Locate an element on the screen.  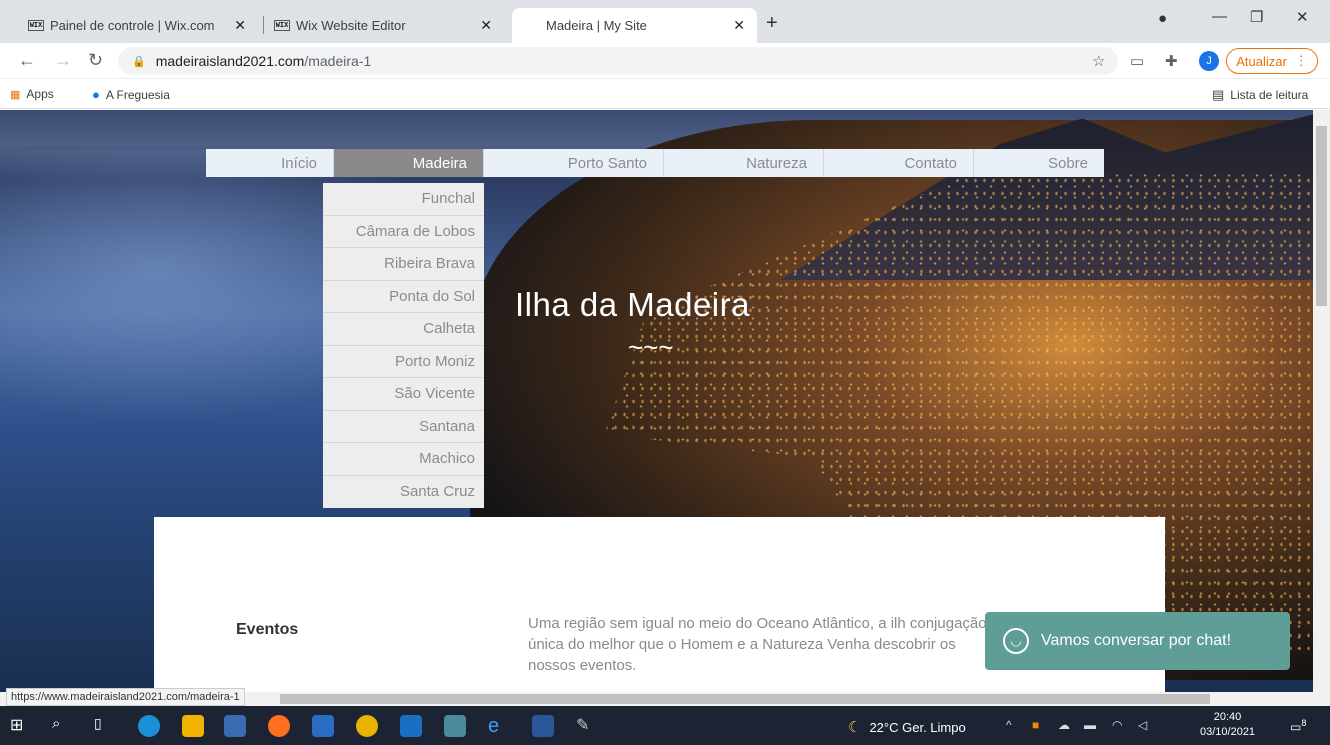
chat-button: ◡ Vamos conversar por chat! is located at coordinates (1137, 641).